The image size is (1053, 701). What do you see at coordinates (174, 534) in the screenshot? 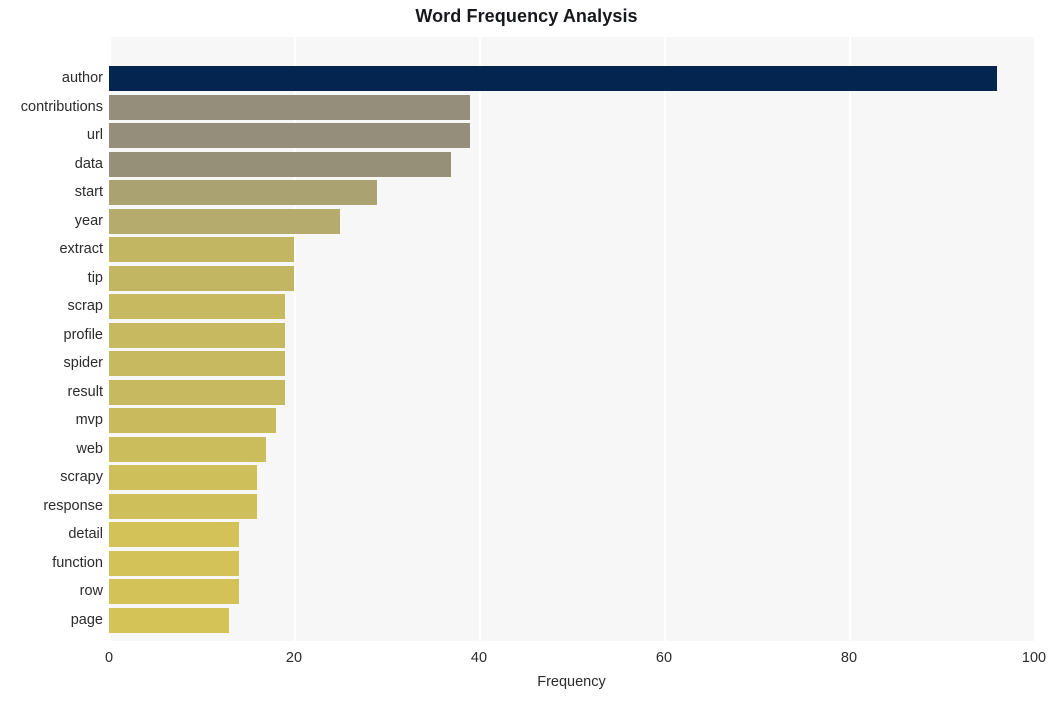
I see `bar-detail` at bounding box center [174, 534].